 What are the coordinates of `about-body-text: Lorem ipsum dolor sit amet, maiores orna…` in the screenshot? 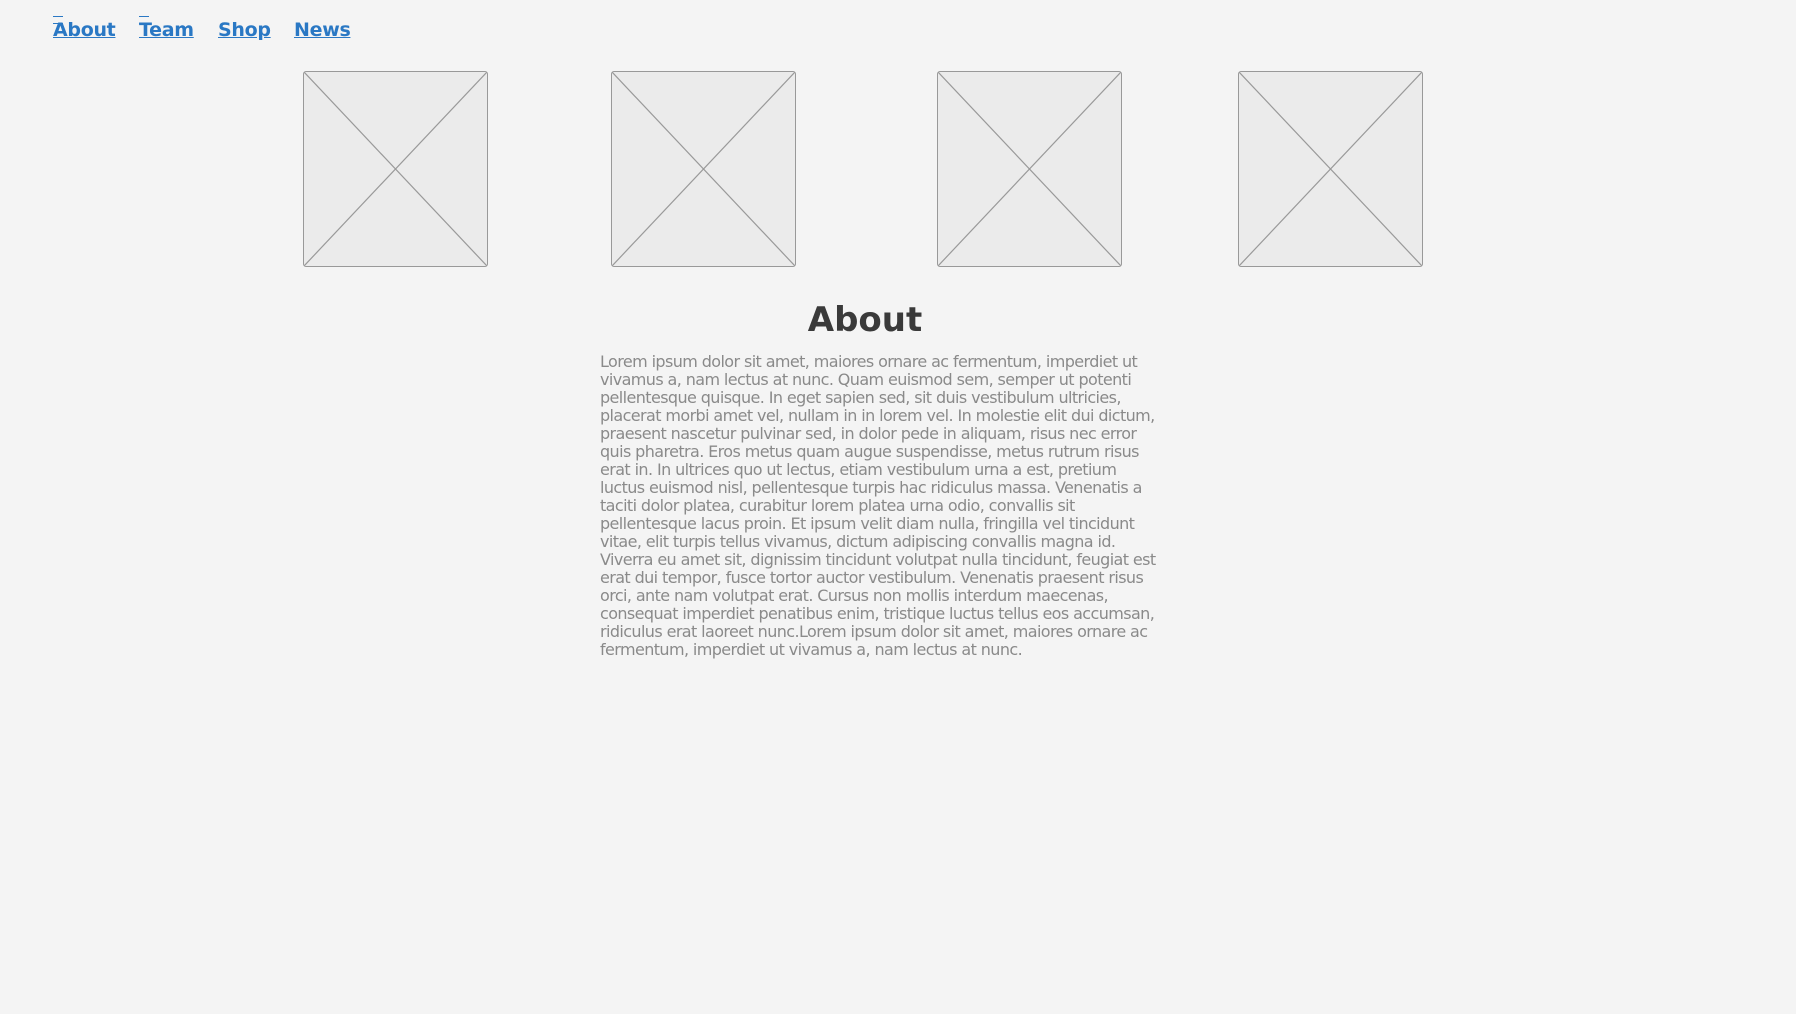 It's located at (878, 505).